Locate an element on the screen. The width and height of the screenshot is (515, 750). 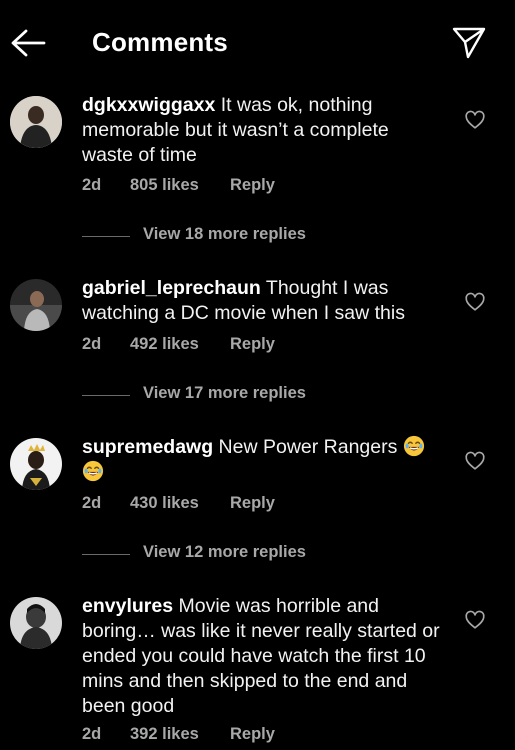
view-replies-label: View 18 more replies is located at coordinates (224, 234).